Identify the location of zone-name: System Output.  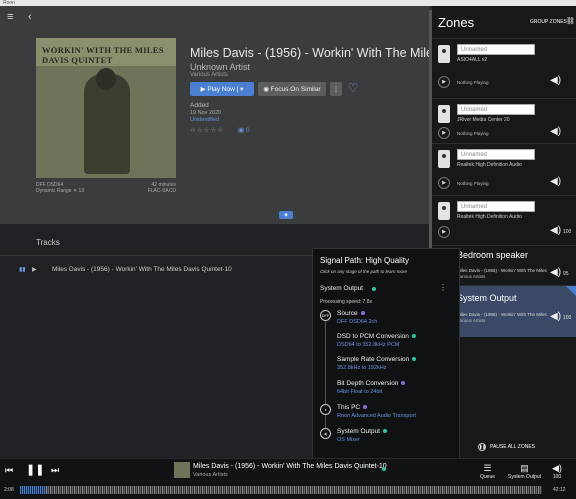
(487, 298).